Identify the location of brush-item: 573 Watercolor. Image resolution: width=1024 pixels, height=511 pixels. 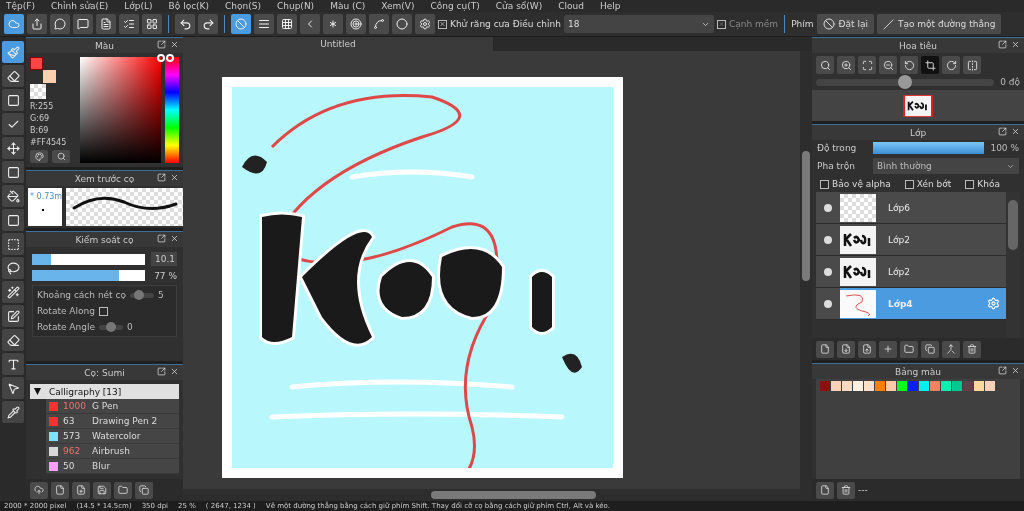
(112, 436).